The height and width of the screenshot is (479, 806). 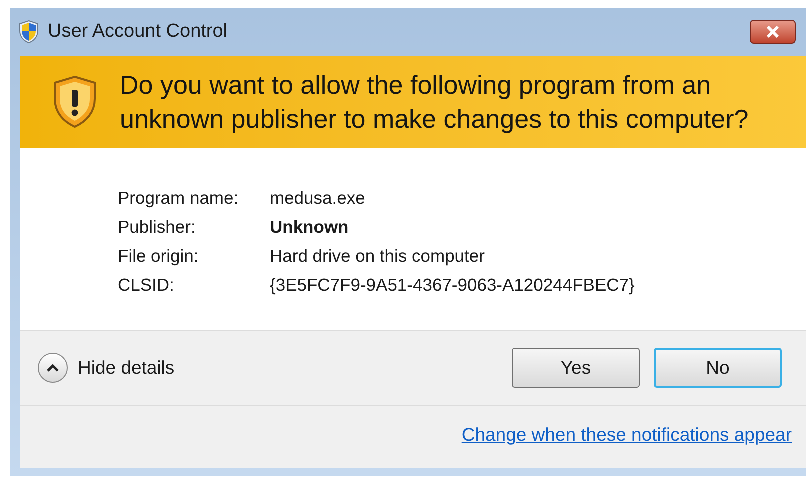 What do you see at coordinates (435, 102) in the screenshot?
I see `question-text: Do you want to allow the following program from an unknown publisher to make changes to this computer?` at bounding box center [435, 102].